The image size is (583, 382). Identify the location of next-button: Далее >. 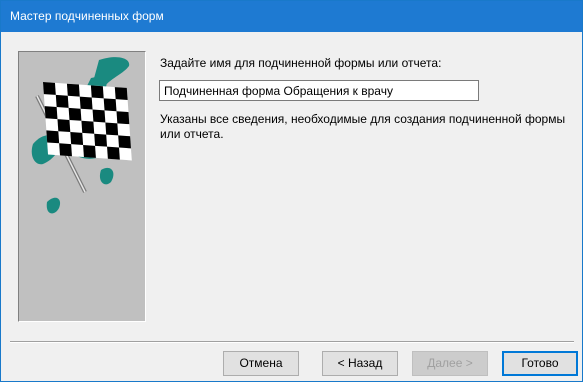
(450, 363).